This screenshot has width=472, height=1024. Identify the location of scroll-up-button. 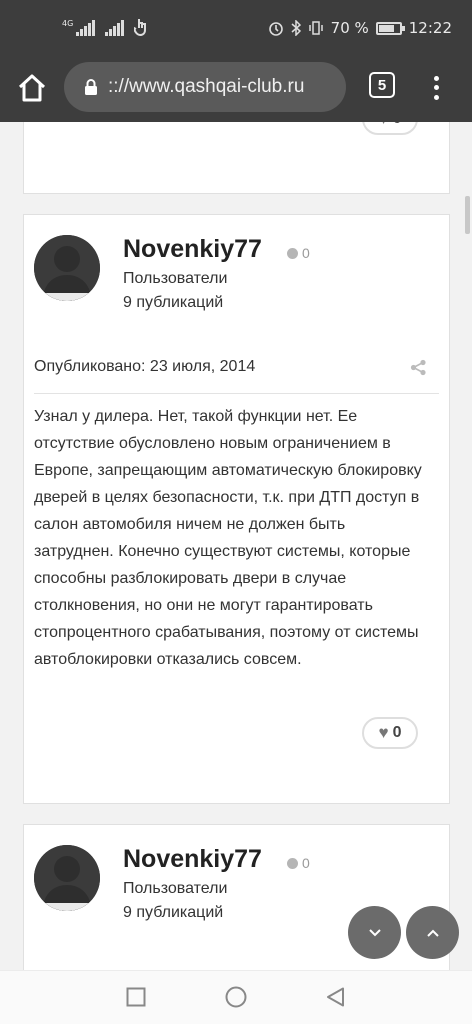
(432, 932).